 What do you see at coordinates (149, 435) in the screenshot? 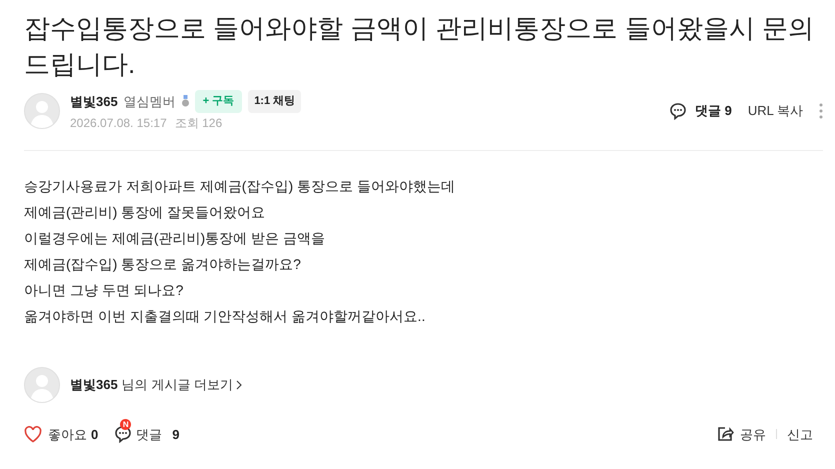
I see `comment-label: 댓글` at bounding box center [149, 435].